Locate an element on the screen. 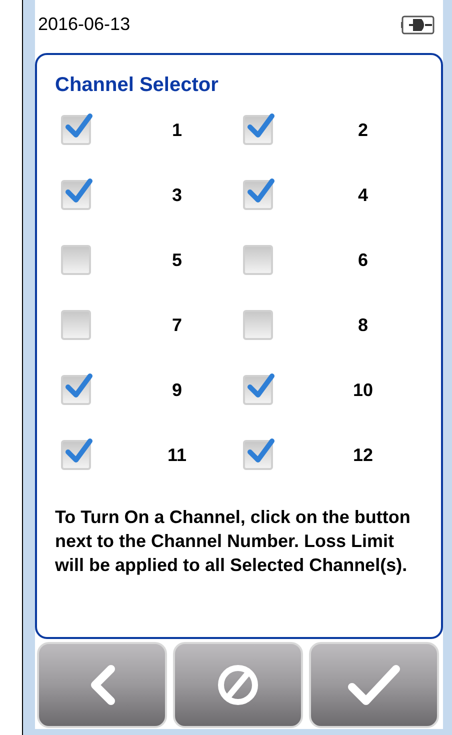 This screenshot has height=735, width=452. panel-title: Channel Selector is located at coordinates (137, 85).